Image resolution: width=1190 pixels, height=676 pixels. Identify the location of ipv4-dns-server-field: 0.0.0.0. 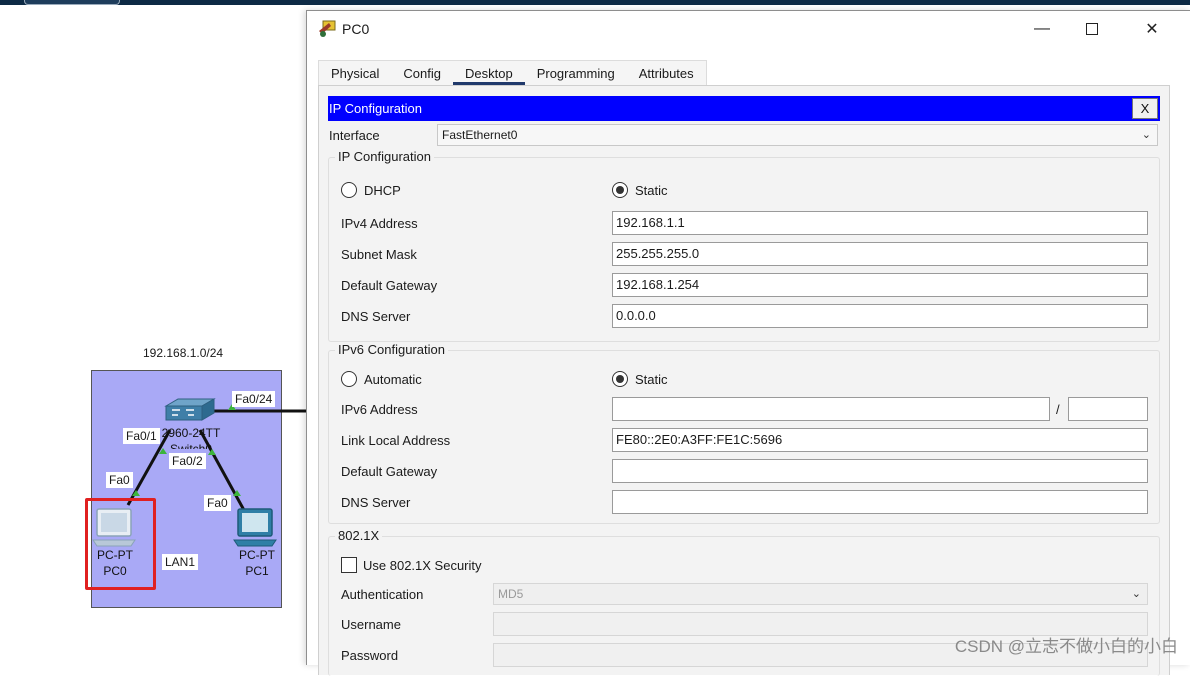
(880, 316).